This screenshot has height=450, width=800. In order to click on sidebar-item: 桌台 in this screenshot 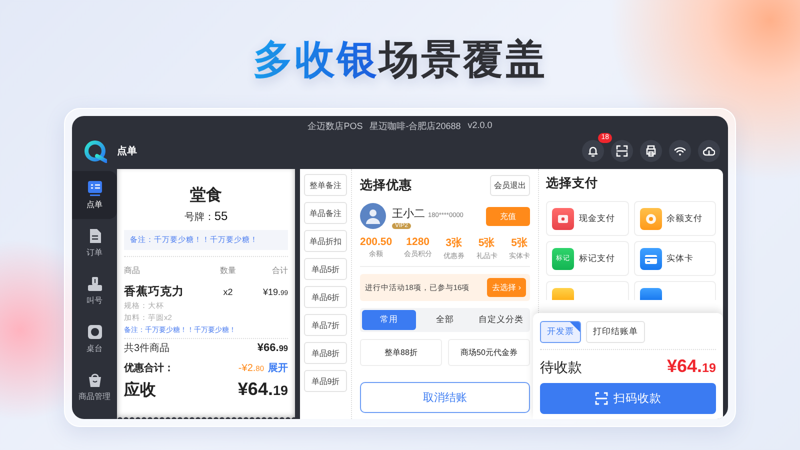, I will do `click(94, 339)`.